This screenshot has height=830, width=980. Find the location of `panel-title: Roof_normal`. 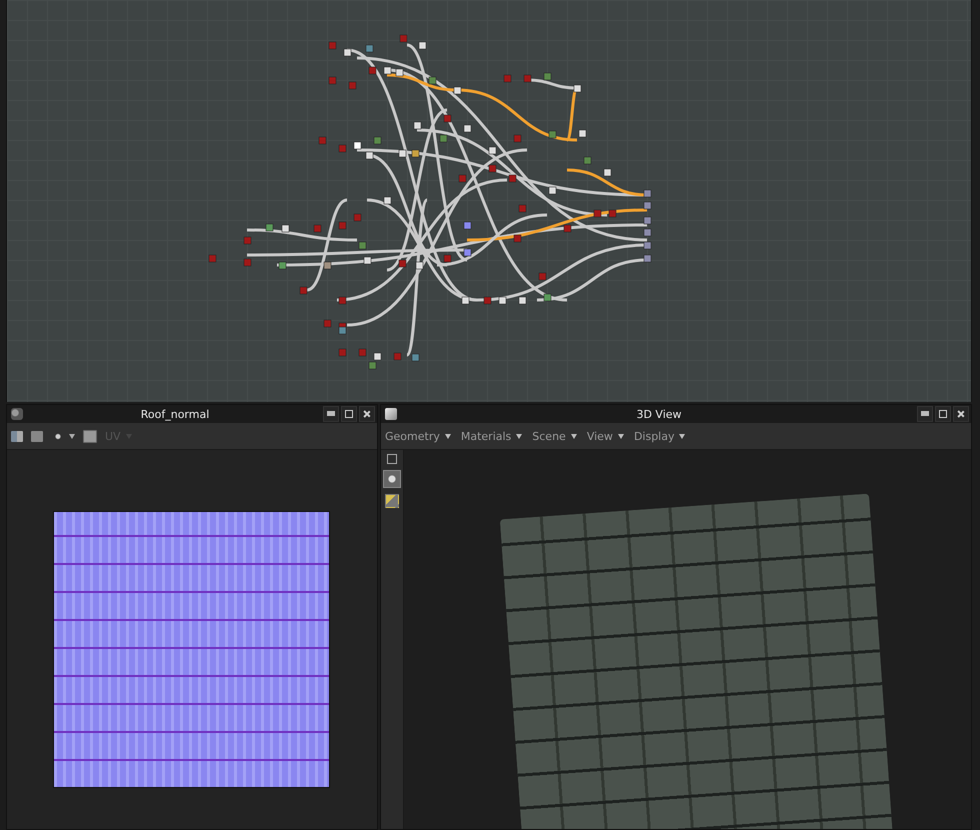

panel-title: Roof_normal is located at coordinates (175, 414).